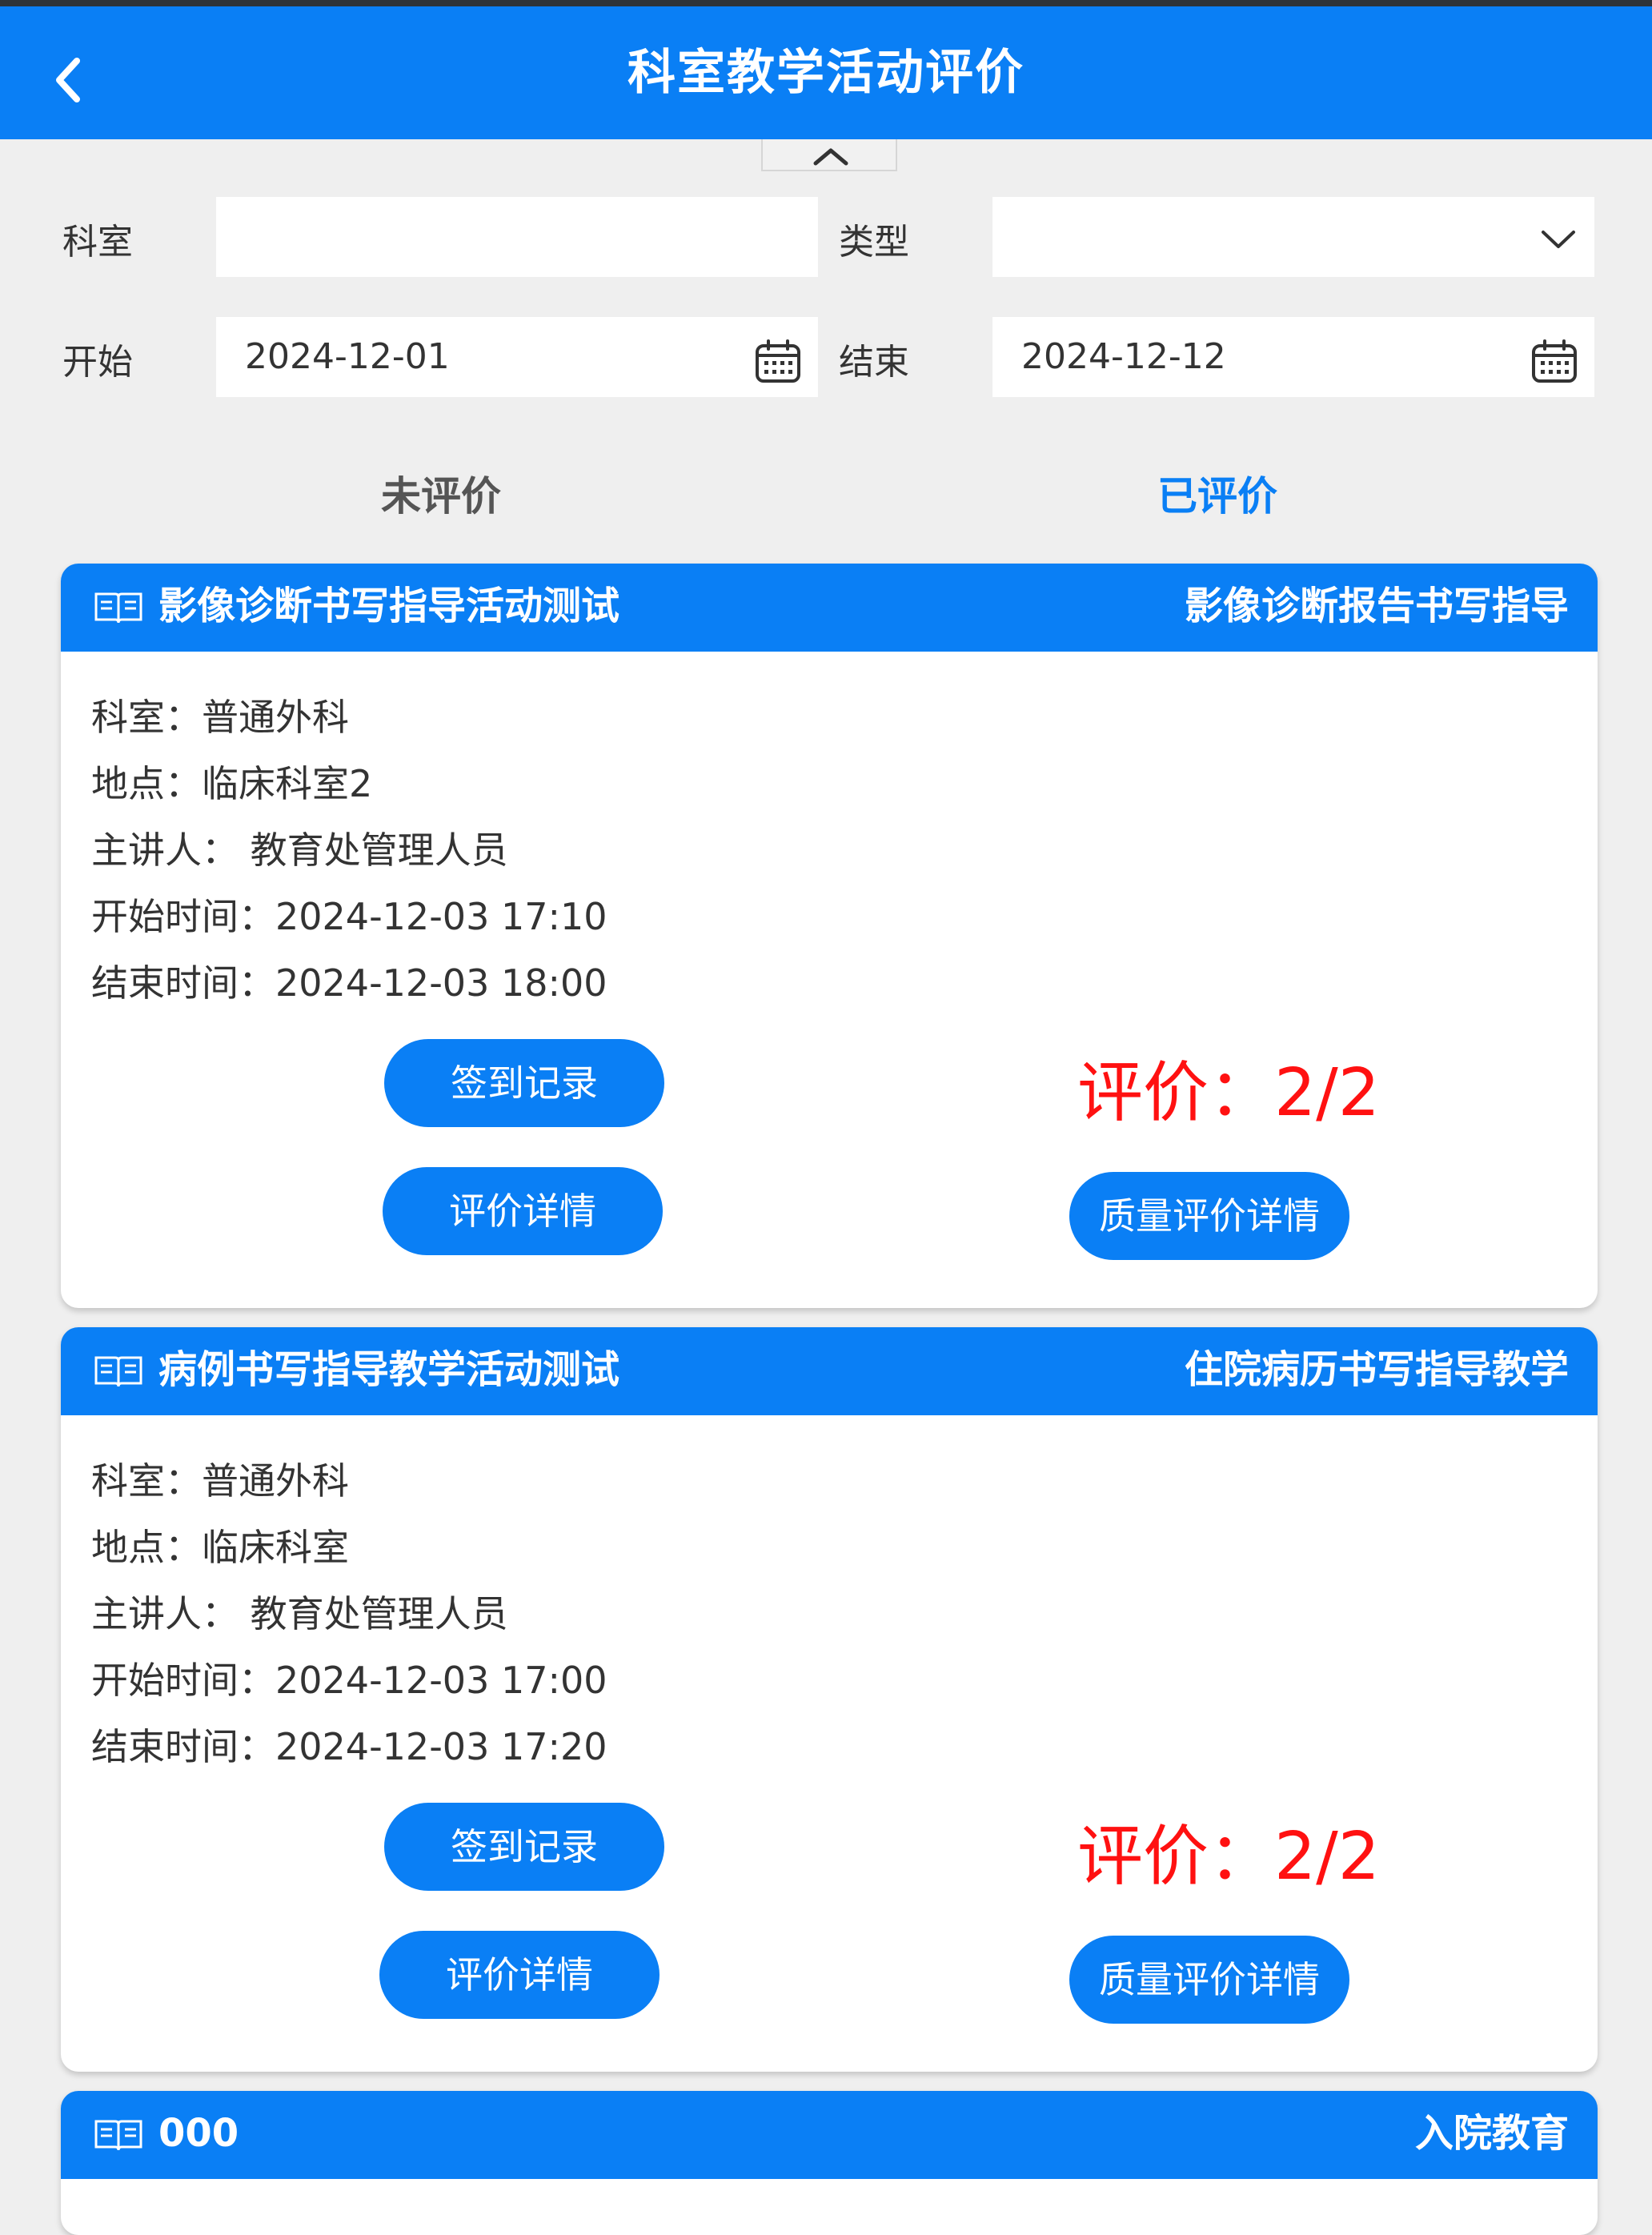 The image size is (1652, 2235). What do you see at coordinates (349, 1680) in the screenshot?
I see `info-start-time: 开始时间：2024-12-03 17:00` at bounding box center [349, 1680].